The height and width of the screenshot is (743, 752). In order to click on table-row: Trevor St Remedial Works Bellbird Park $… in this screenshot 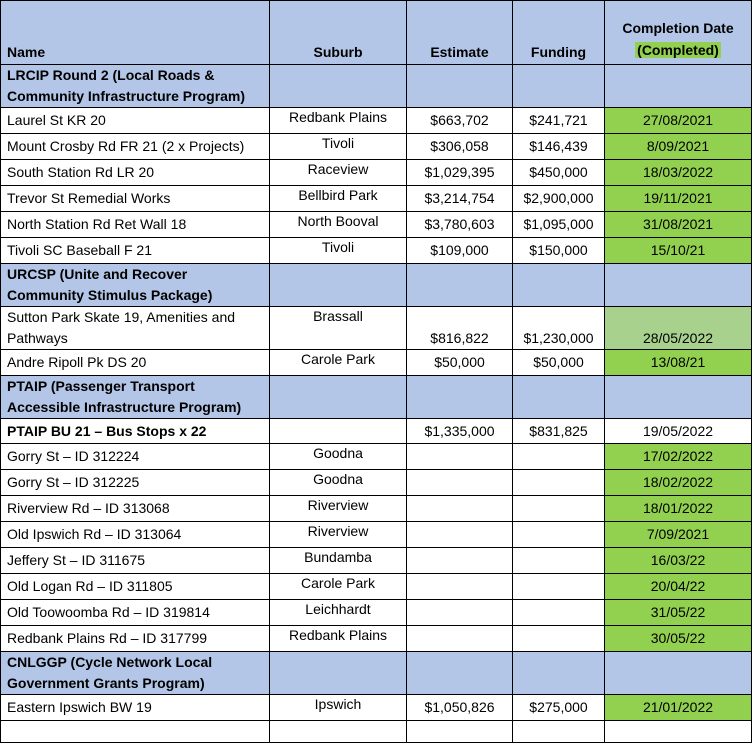, I will do `click(376, 198)`.